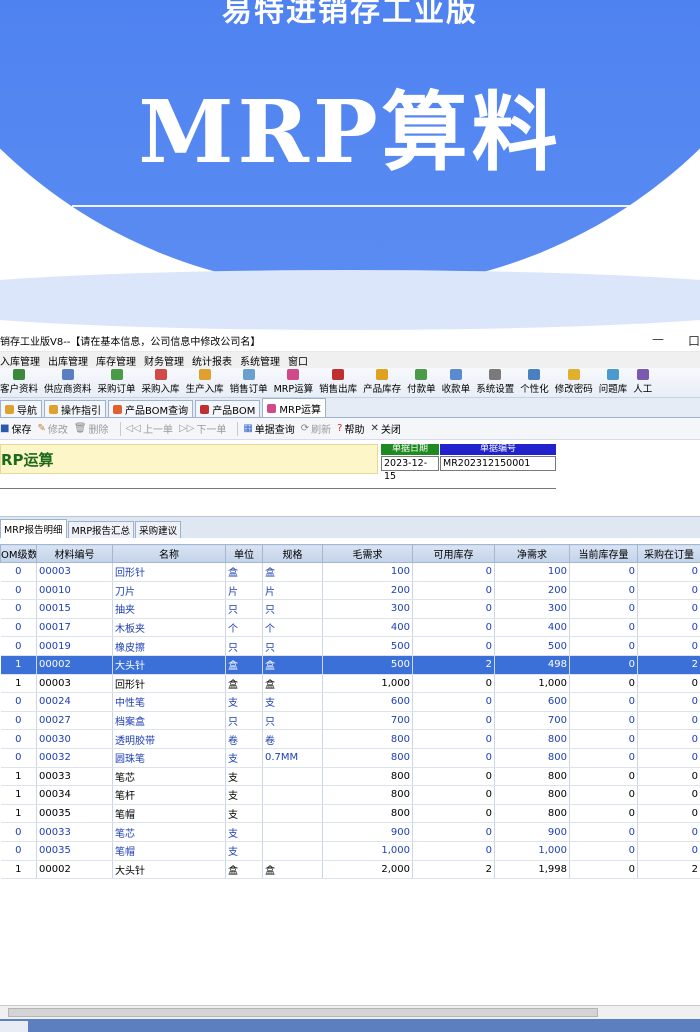 The image size is (700, 1032). I want to click on toolbar-button: 客户资料, so click(19, 382).